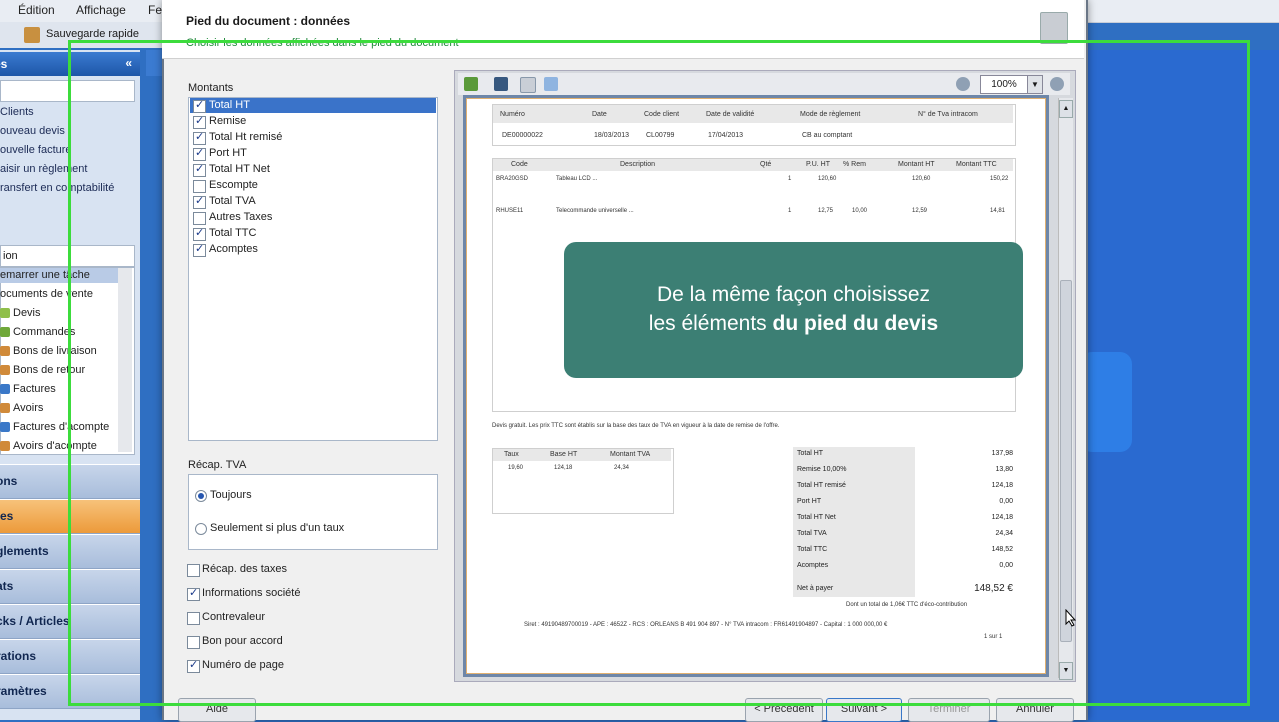 Image resolution: width=1279 pixels, height=722 pixels. What do you see at coordinates (10, 256) in the screenshot?
I see `section-label: ion` at bounding box center [10, 256].